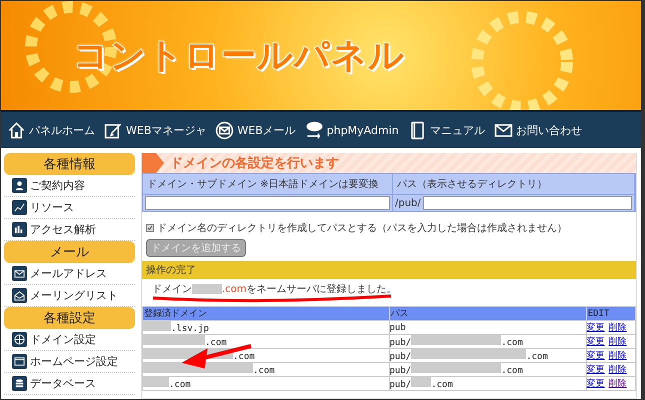  Describe the element at coordinates (19, 185) in the screenshot. I see `person-icon` at that location.